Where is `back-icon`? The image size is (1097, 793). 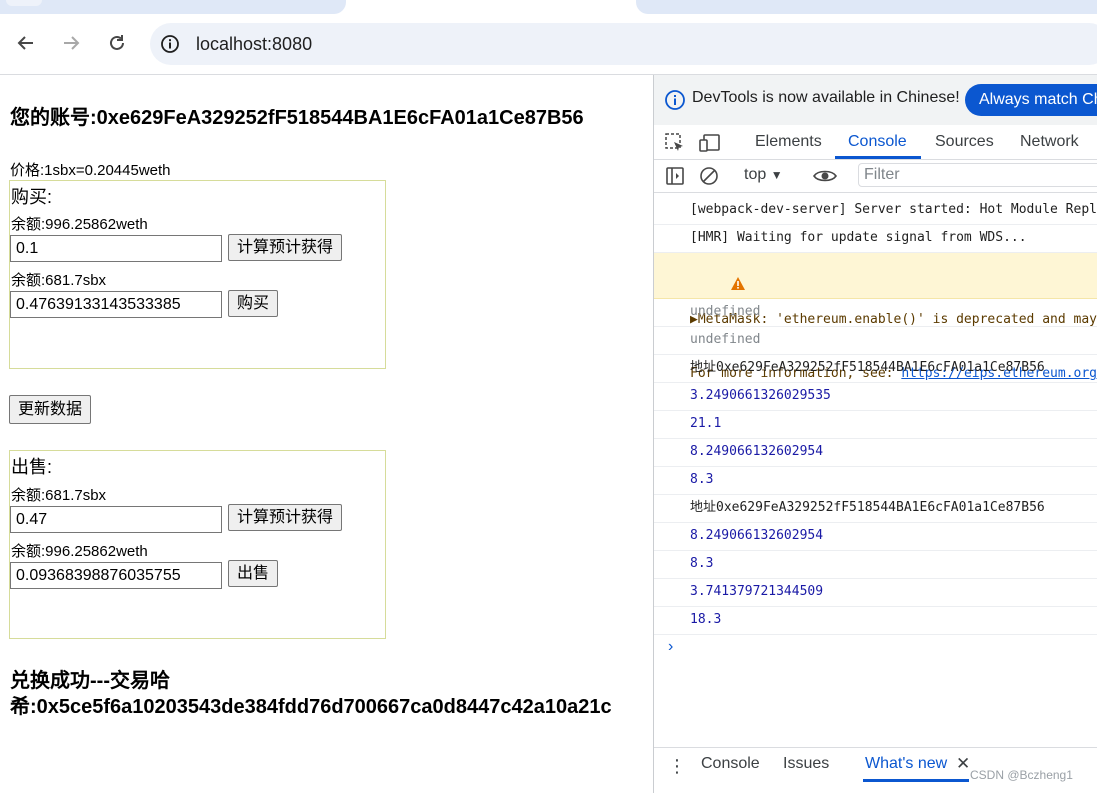 back-icon is located at coordinates (26, 43).